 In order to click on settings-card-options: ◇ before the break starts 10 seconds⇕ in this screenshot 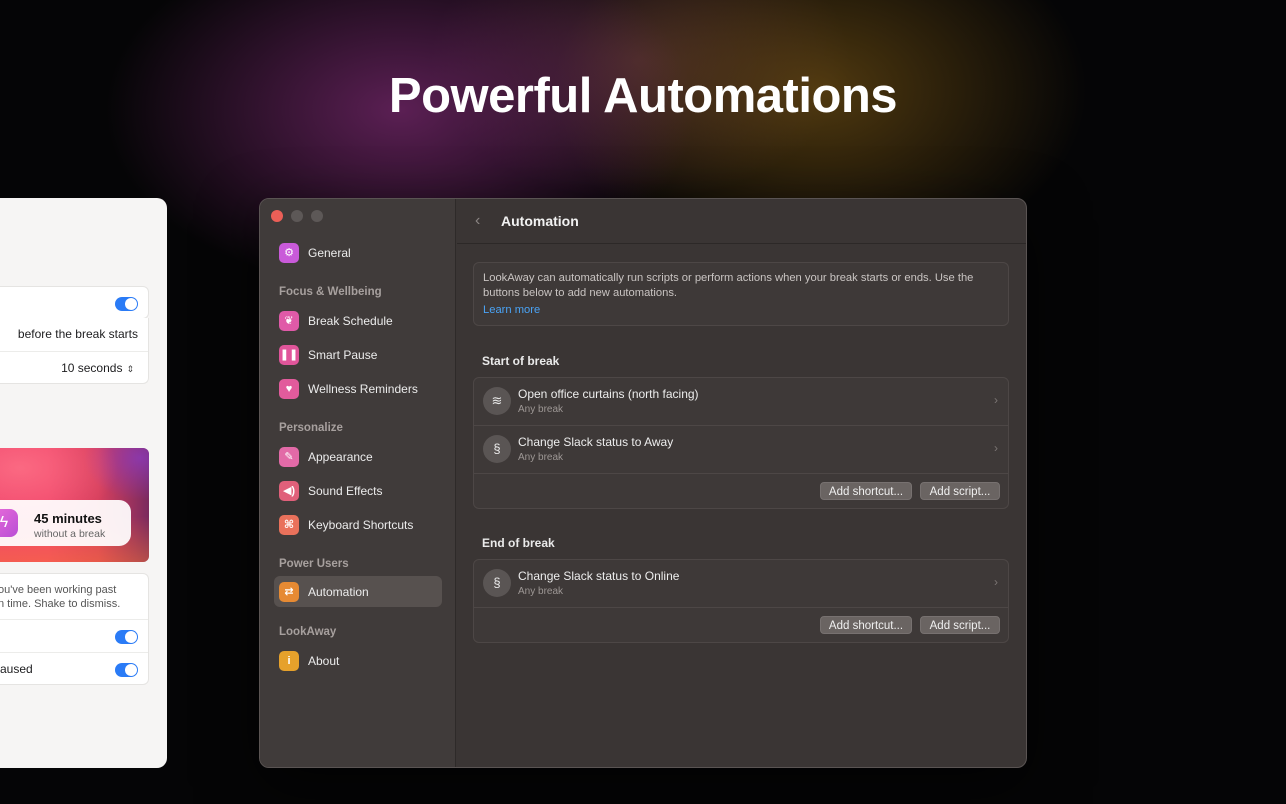, I will do `click(74, 351)`.